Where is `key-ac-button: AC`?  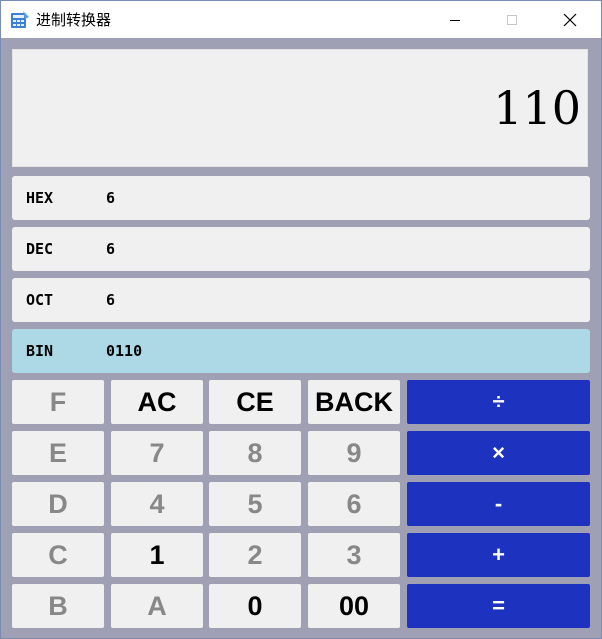 key-ac-button: AC is located at coordinates (157, 402).